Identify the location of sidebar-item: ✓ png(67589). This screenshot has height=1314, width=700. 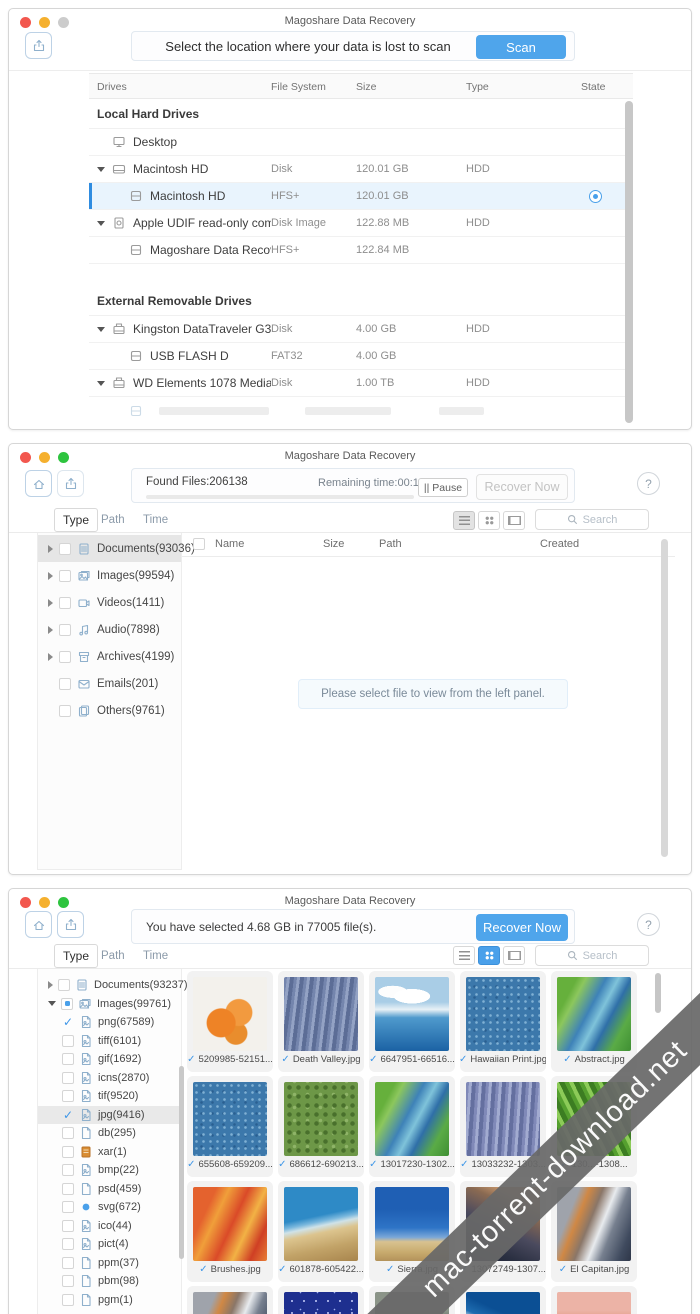
(109, 1022).